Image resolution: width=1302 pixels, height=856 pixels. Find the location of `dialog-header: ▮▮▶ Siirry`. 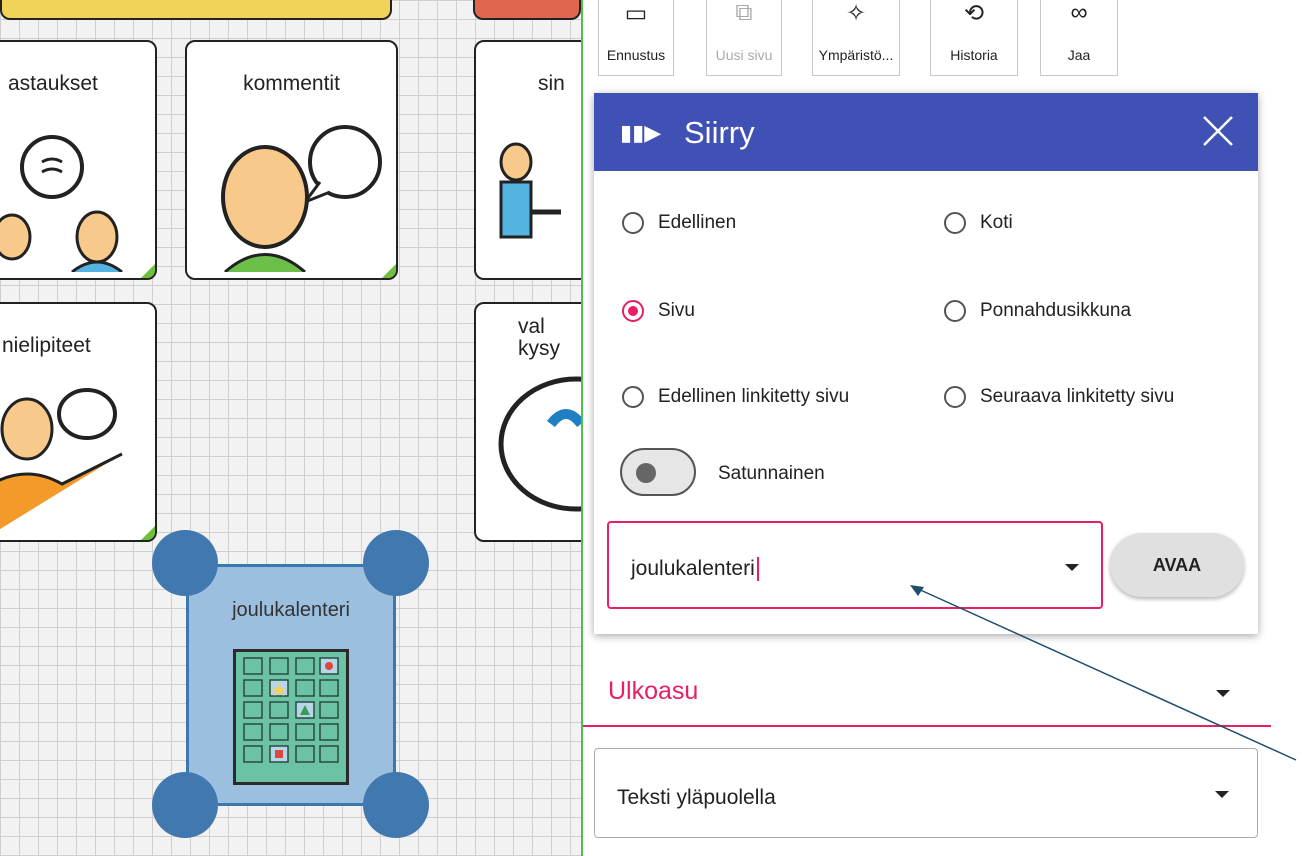

dialog-header: ▮▮▶ Siirry is located at coordinates (926, 132).